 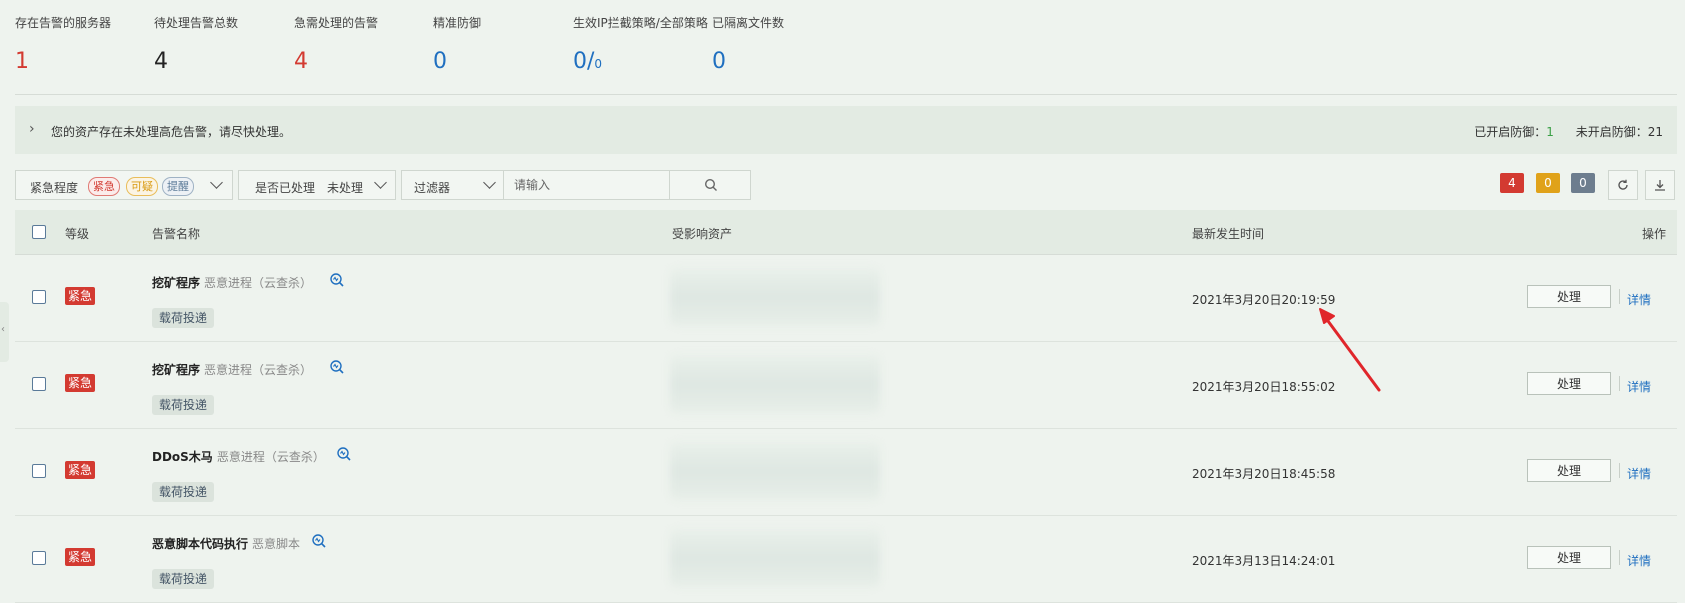 What do you see at coordinates (22, 61) in the screenshot?
I see `stat-value: 1` at bounding box center [22, 61].